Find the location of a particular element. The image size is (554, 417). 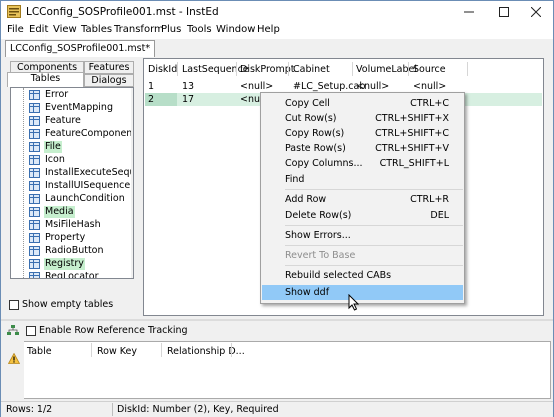

column-header-diskprompt: DiskPrompt is located at coordinates (267, 69).